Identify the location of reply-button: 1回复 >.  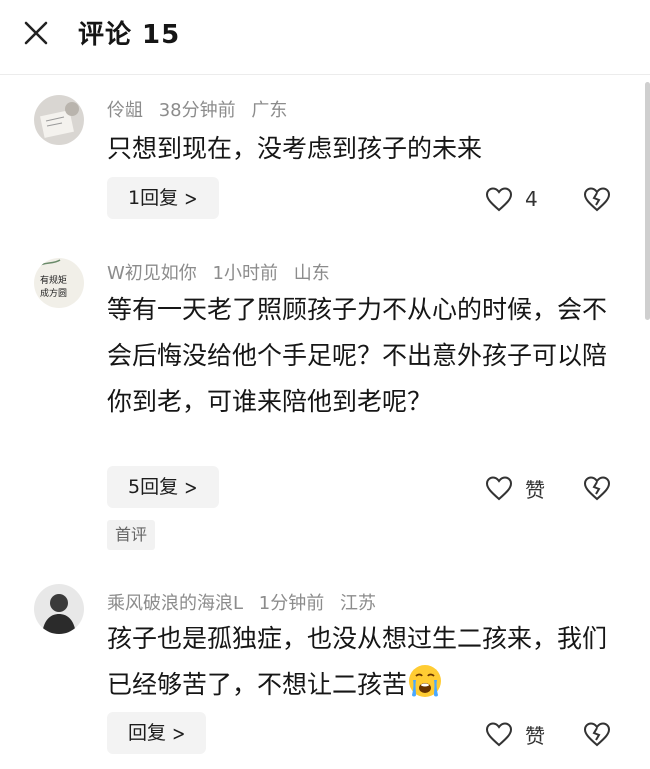
(163, 198).